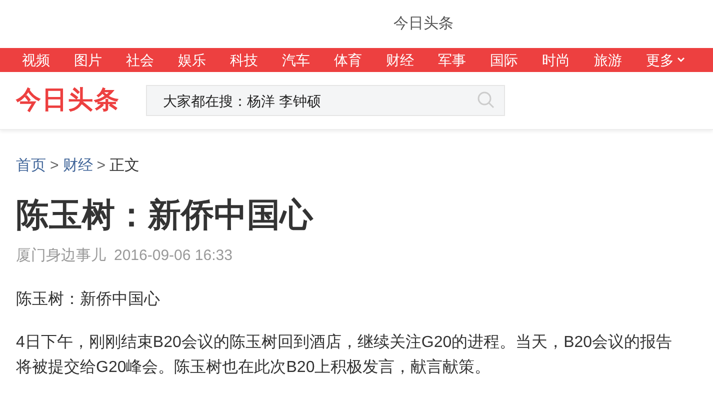 This screenshot has width=713, height=413. What do you see at coordinates (61, 255) in the screenshot?
I see `article-source: 厦门身边事儿` at bounding box center [61, 255].